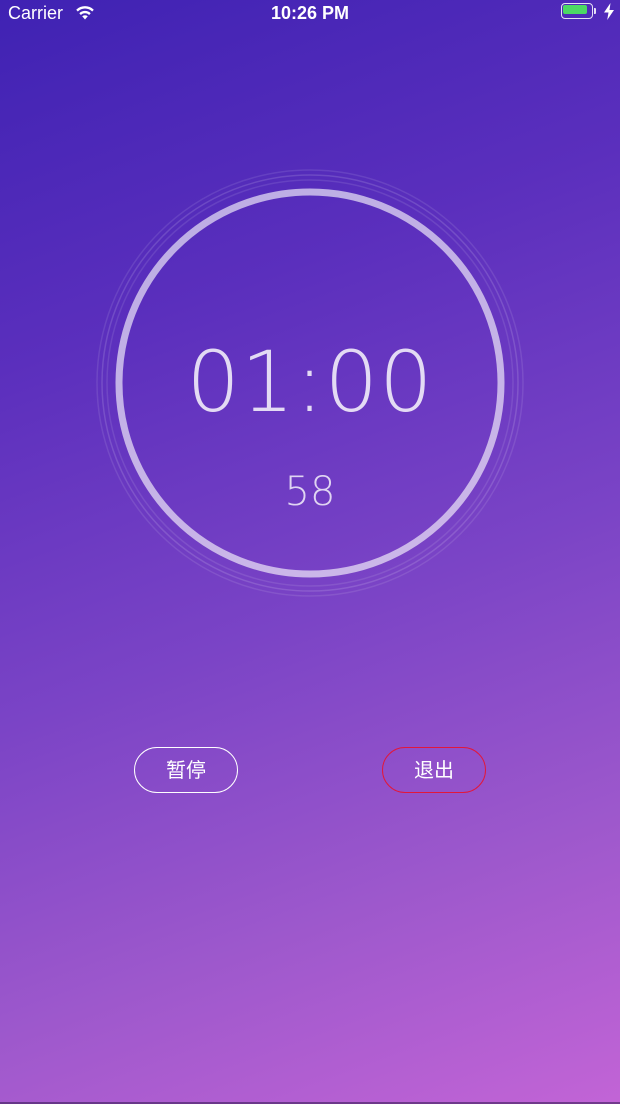 The width and height of the screenshot is (620, 1104). I want to click on battery-level, so click(575, 9).